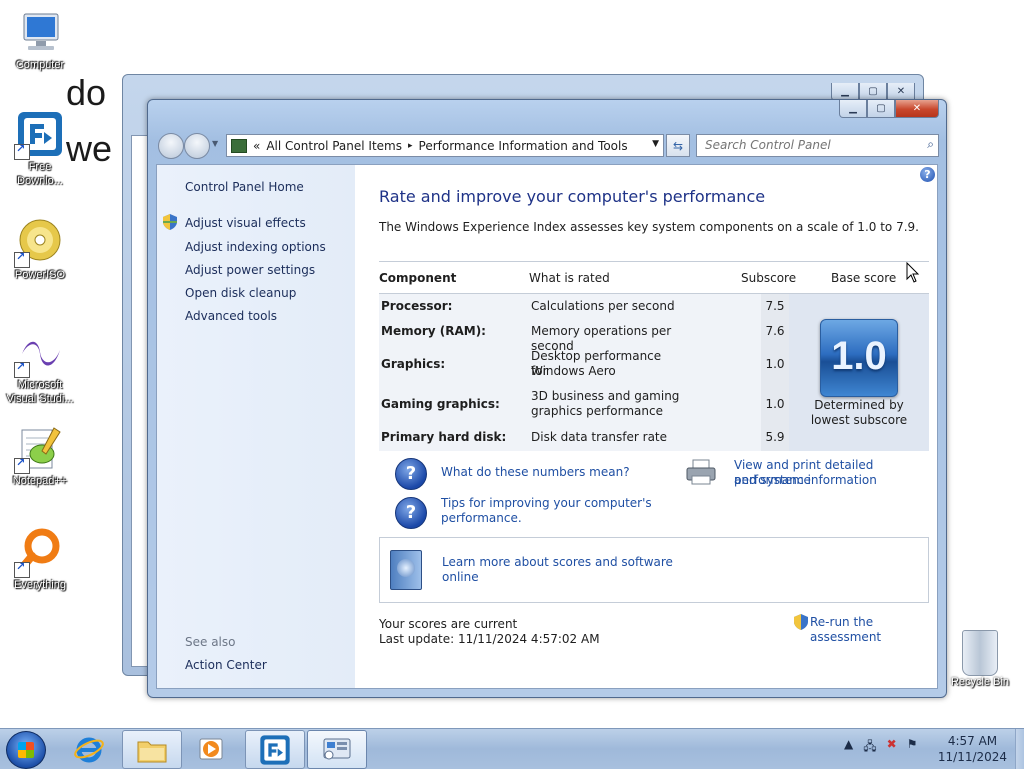 This screenshot has width=1024, height=769. I want to click on learn-more-link-line2: online, so click(460, 577).